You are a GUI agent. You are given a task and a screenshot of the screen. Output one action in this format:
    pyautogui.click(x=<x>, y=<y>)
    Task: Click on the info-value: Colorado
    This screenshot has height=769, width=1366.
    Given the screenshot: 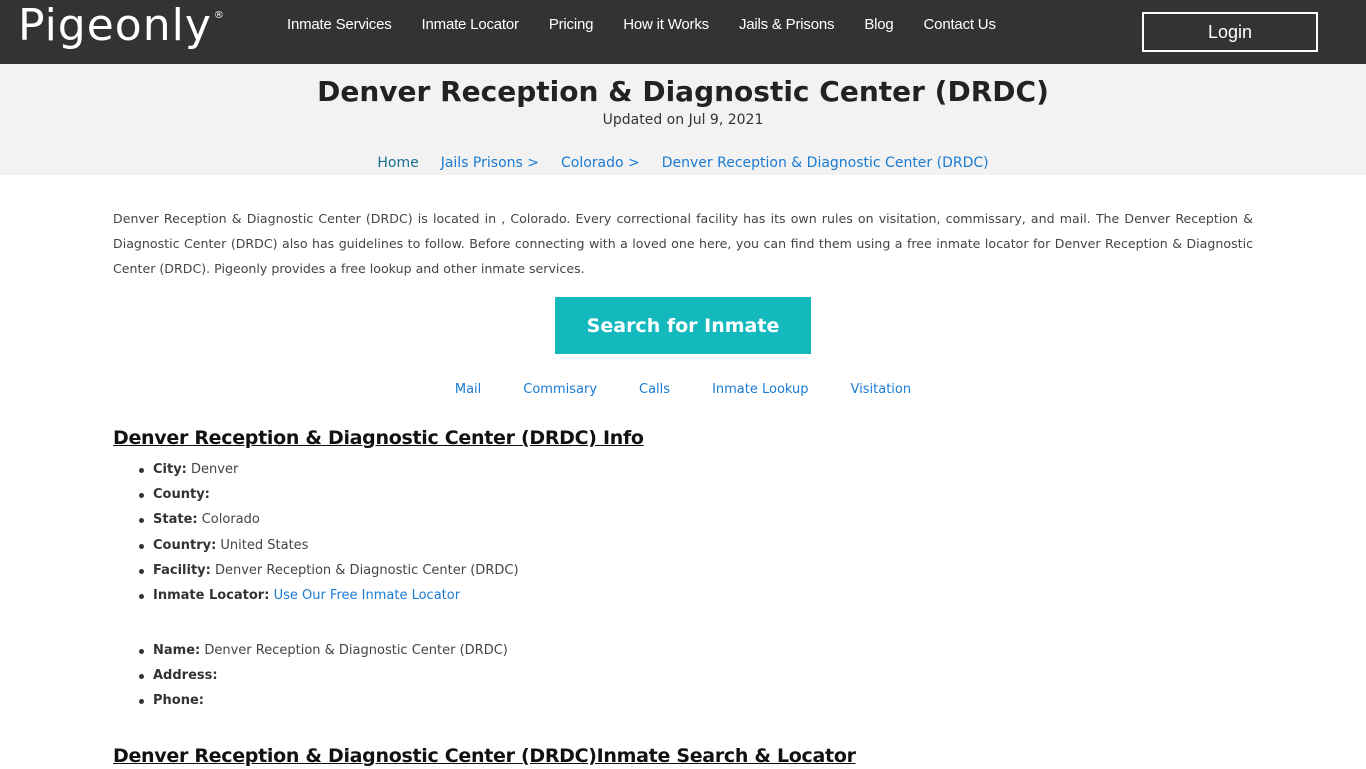 What is the action you would take?
    pyautogui.click(x=228, y=520)
    